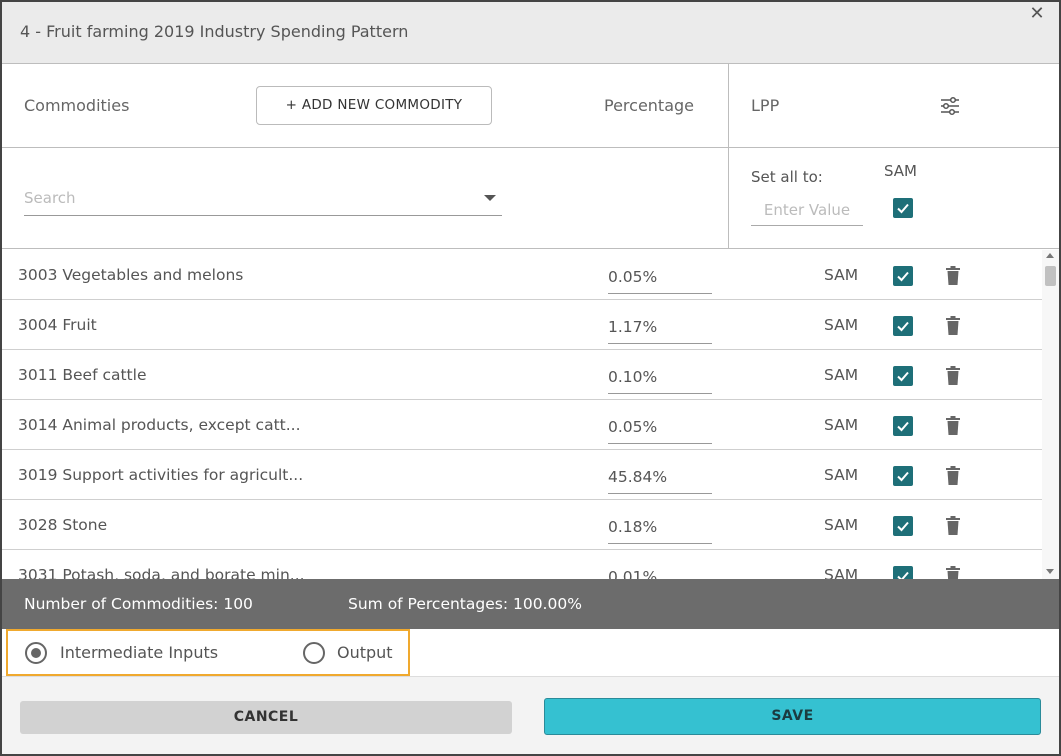 Image resolution: width=1061 pixels, height=756 pixels. Describe the element at coordinates (792, 716) in the screenshot. I see `save-button: SAVE` at that location.